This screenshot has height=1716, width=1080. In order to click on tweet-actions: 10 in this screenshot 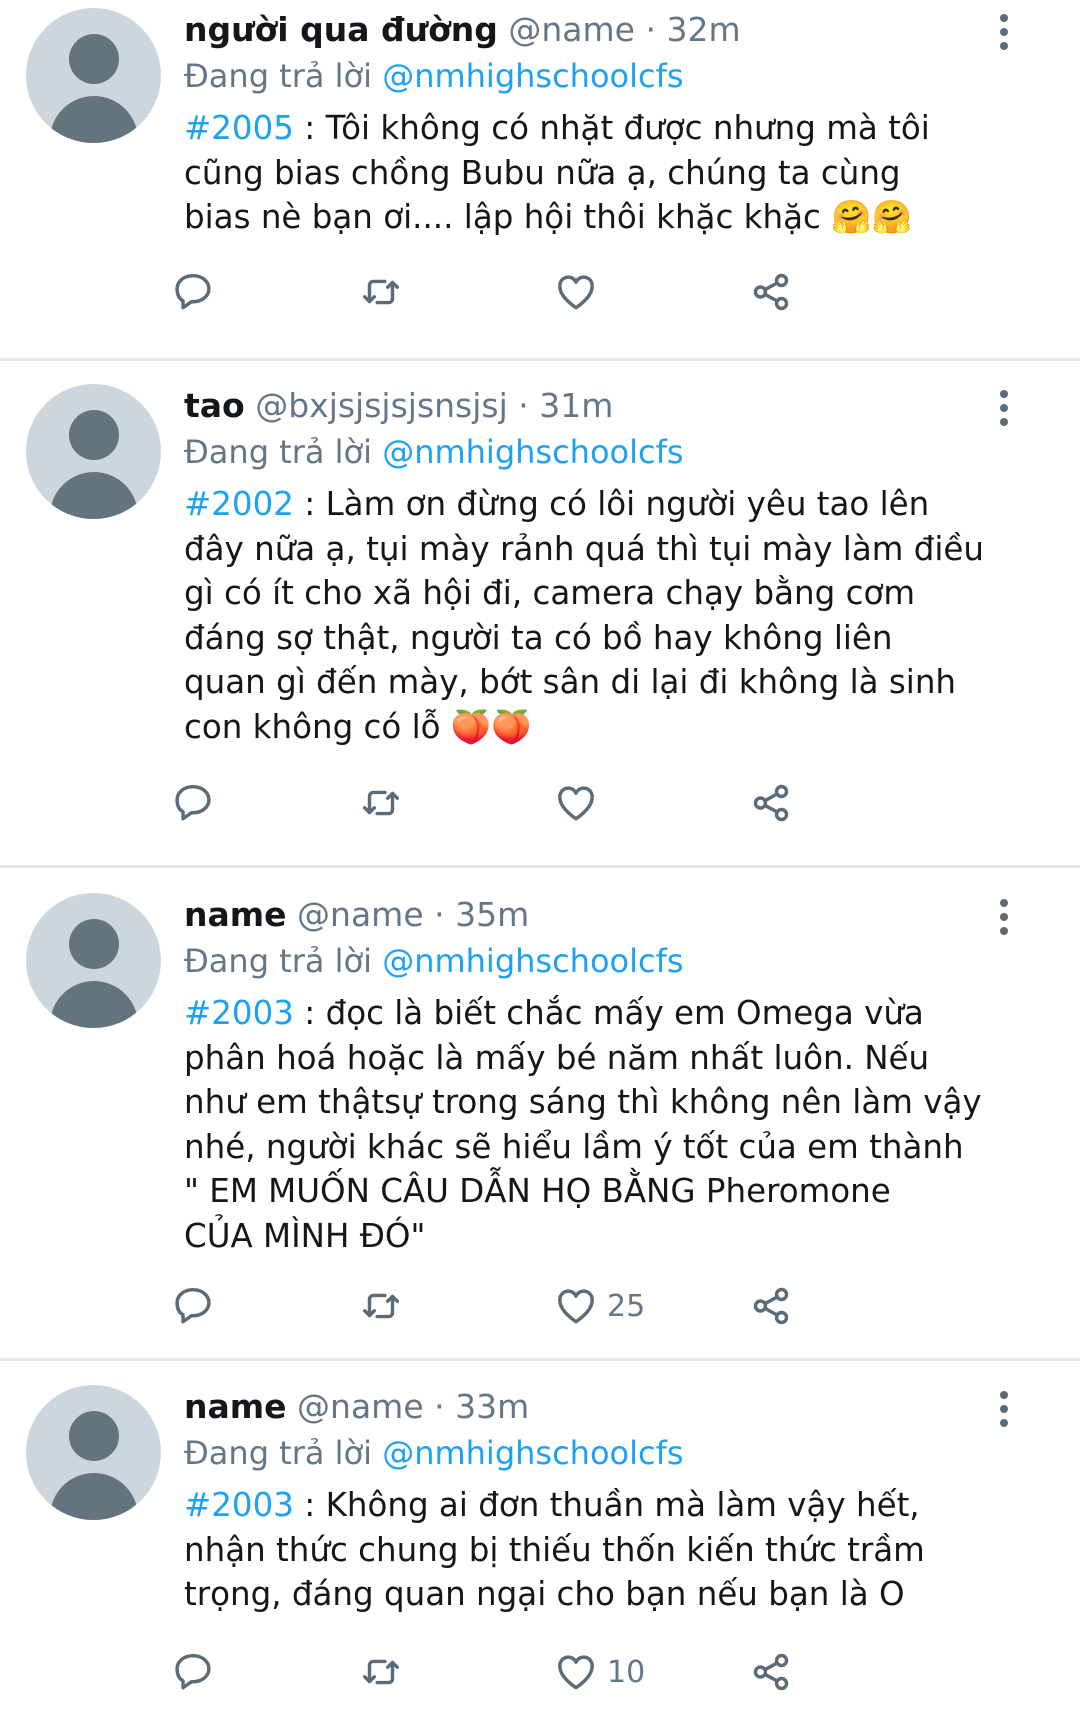, I will do `click(559, 1672)`.